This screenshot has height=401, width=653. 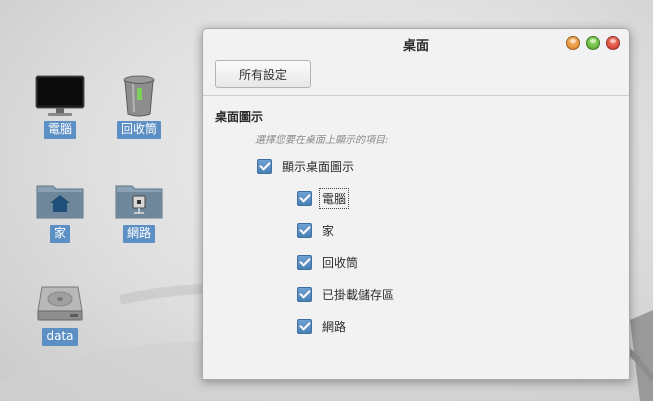 I want to click on desktop-icon-label: 網路, so click(x=138, y=234).